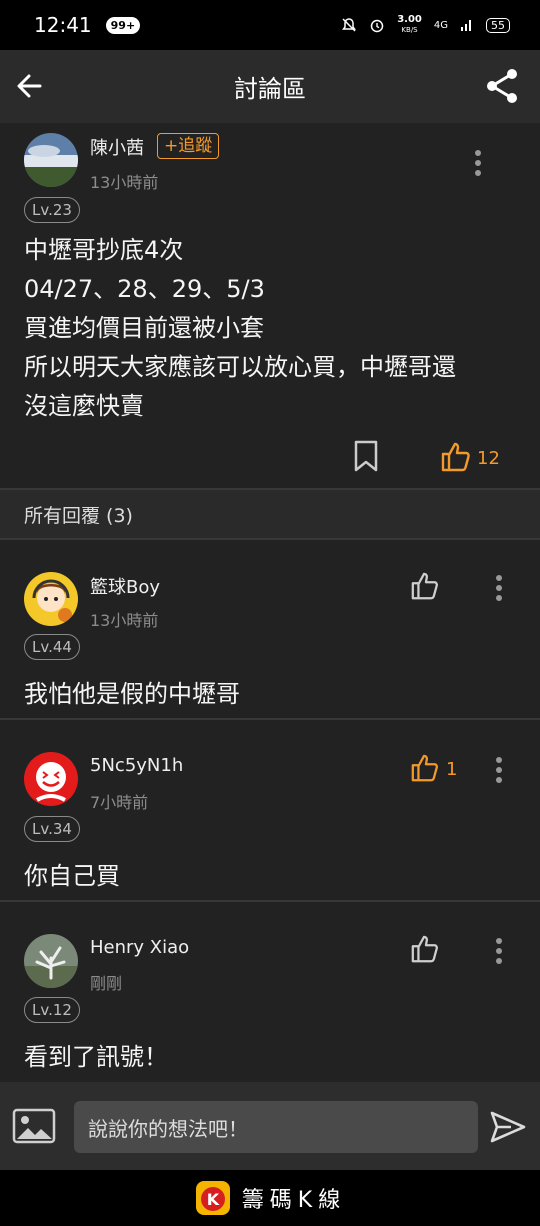 The image size is (540, 1226). What do you see at coordinates (117, 147) in the screenshot?
I see `post-author: 陳小茜` at bounding box center [117, 147].